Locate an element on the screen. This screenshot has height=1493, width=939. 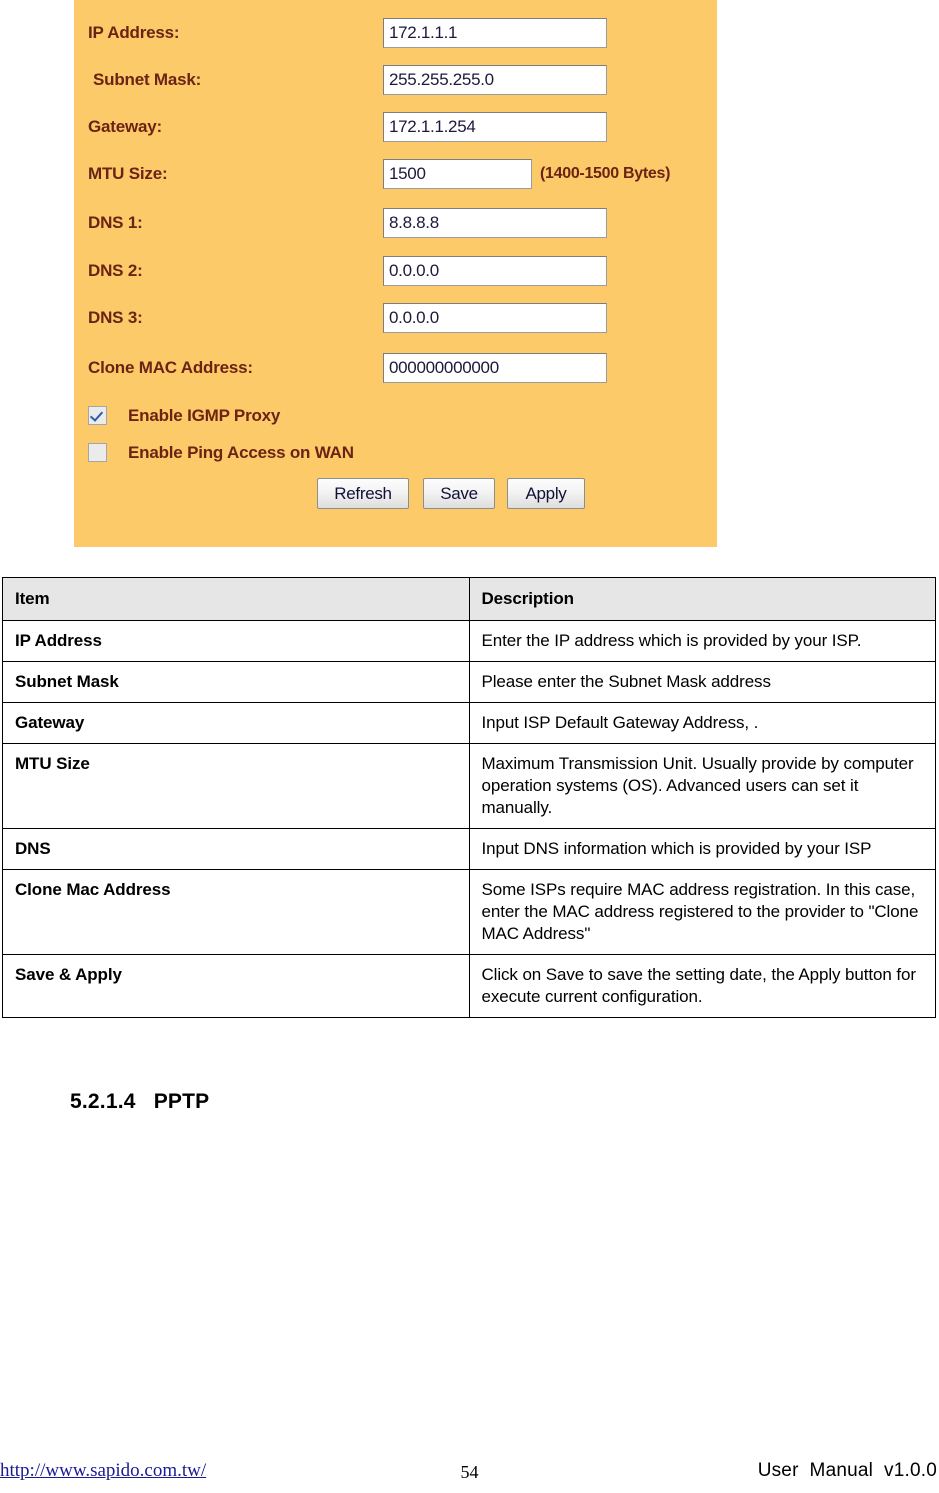
form-row-gateway: Gateway: 172.1.1.254 is located at coordinates (395, 135).